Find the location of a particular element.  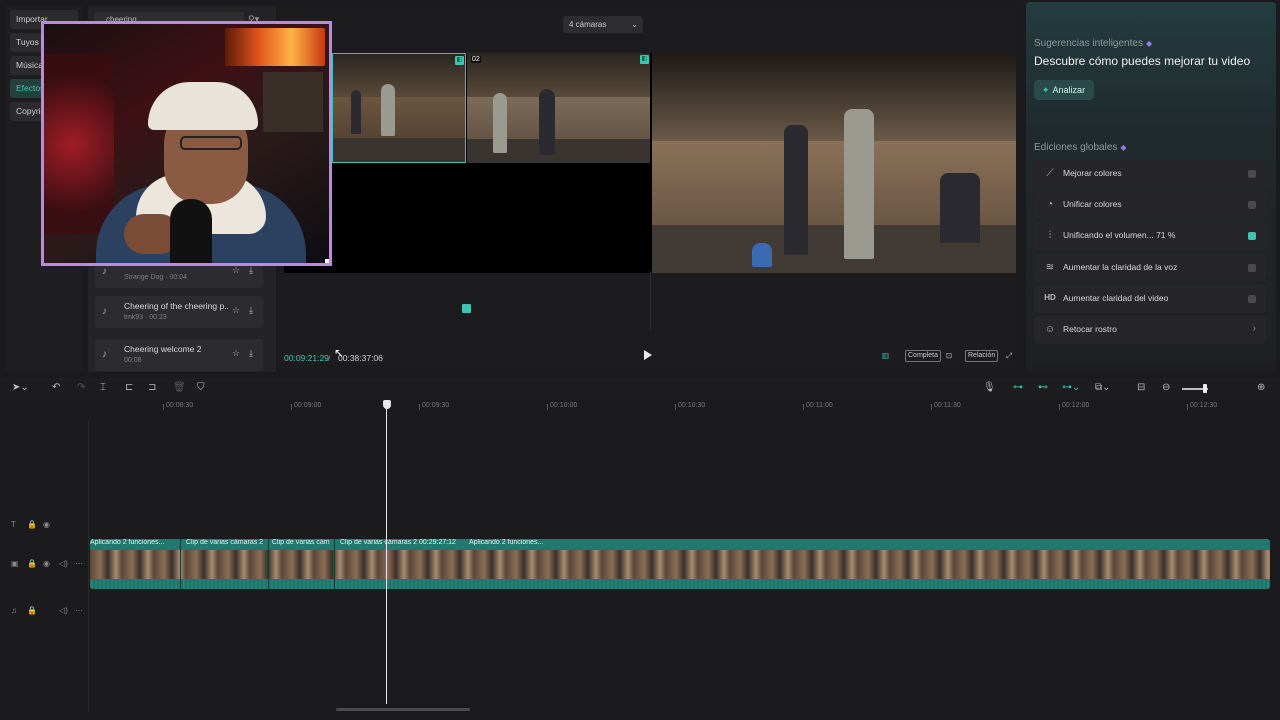

clip-label: Clip de varias cám is located at coordinates (301, 542).